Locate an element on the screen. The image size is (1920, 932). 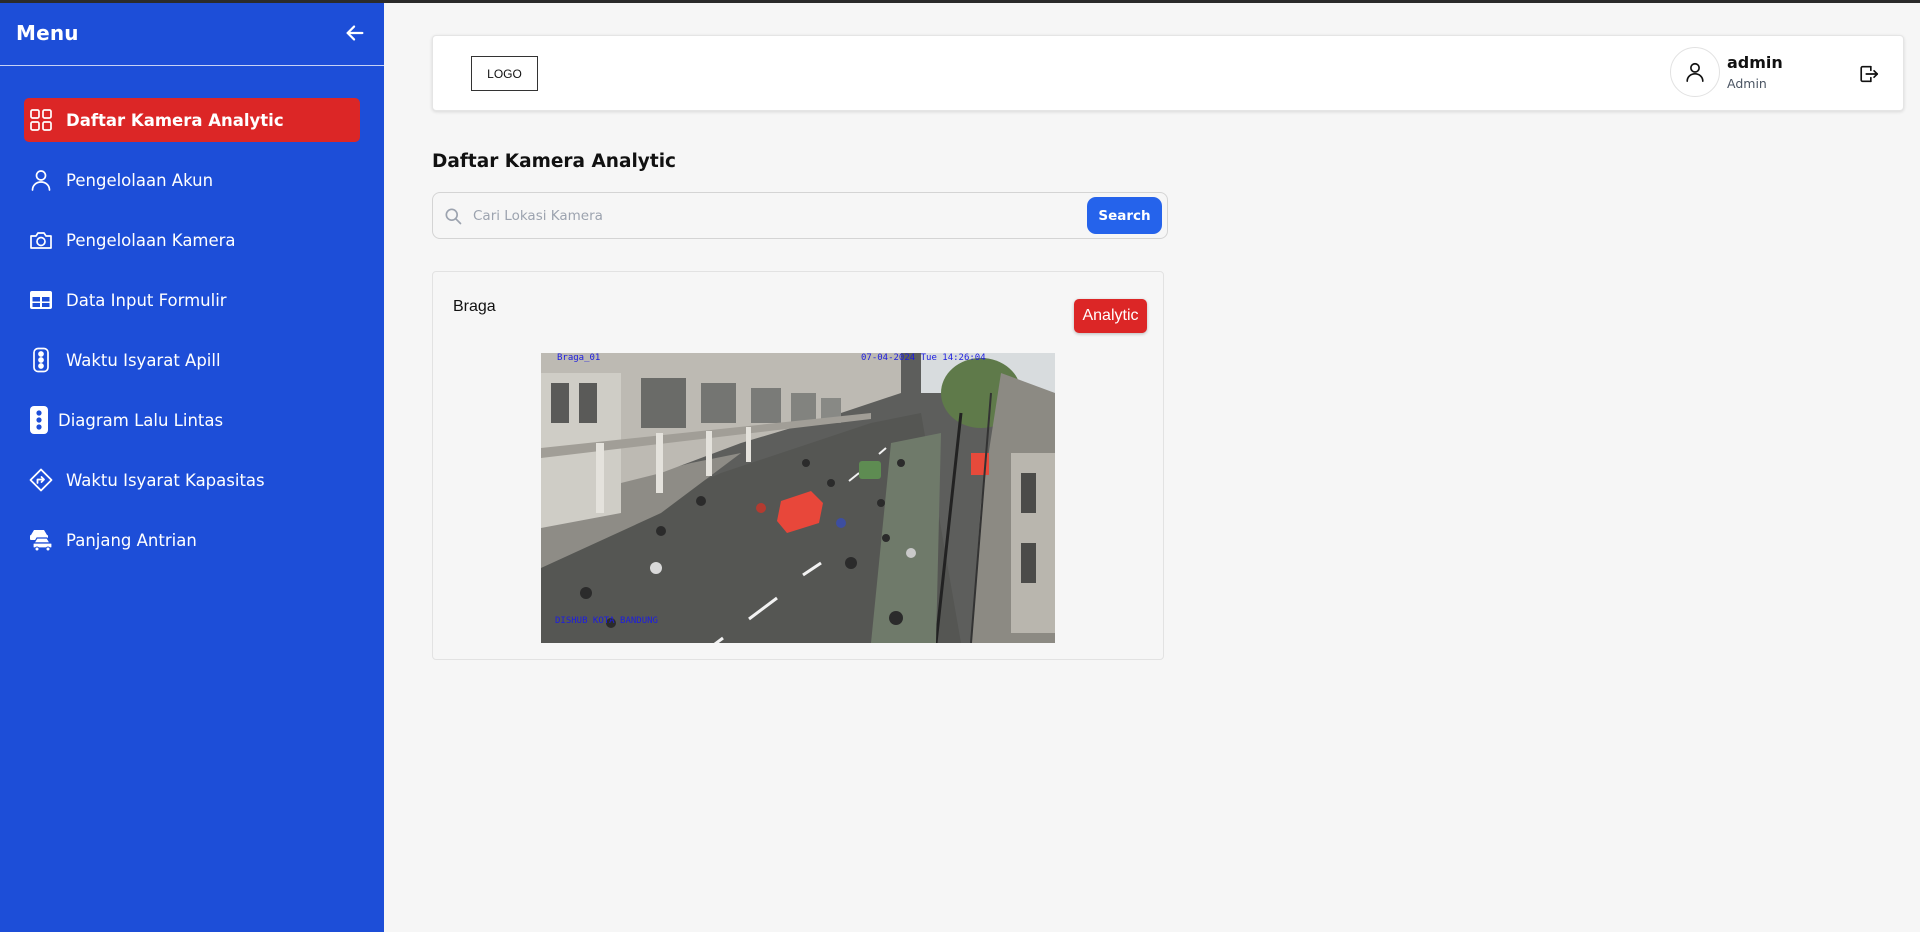
logout-icon is located at coordinates (1869, 74).